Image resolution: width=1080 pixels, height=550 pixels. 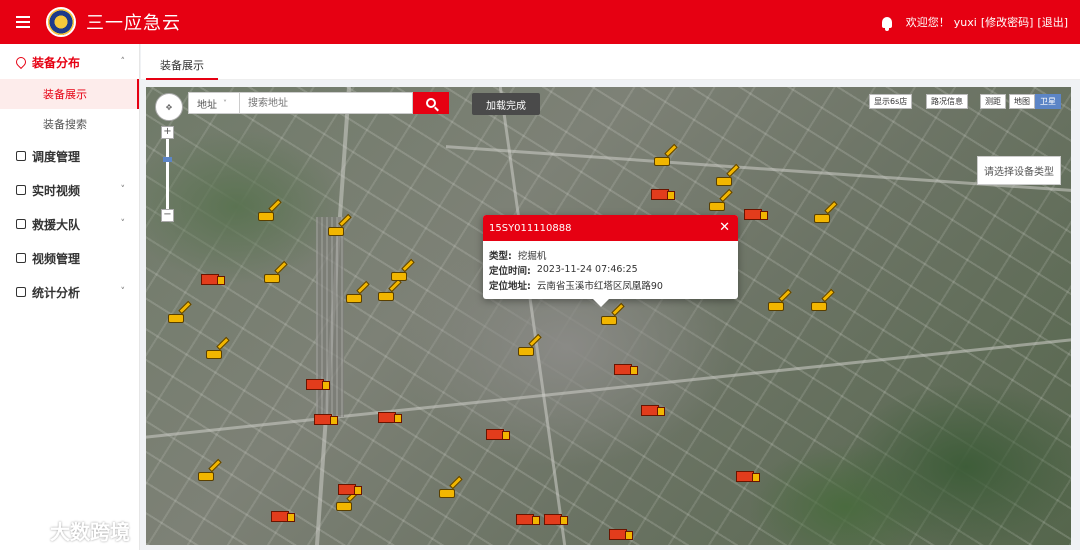 I want to click on show-shop-button: 显示6s店, so click(x=891, y=101).